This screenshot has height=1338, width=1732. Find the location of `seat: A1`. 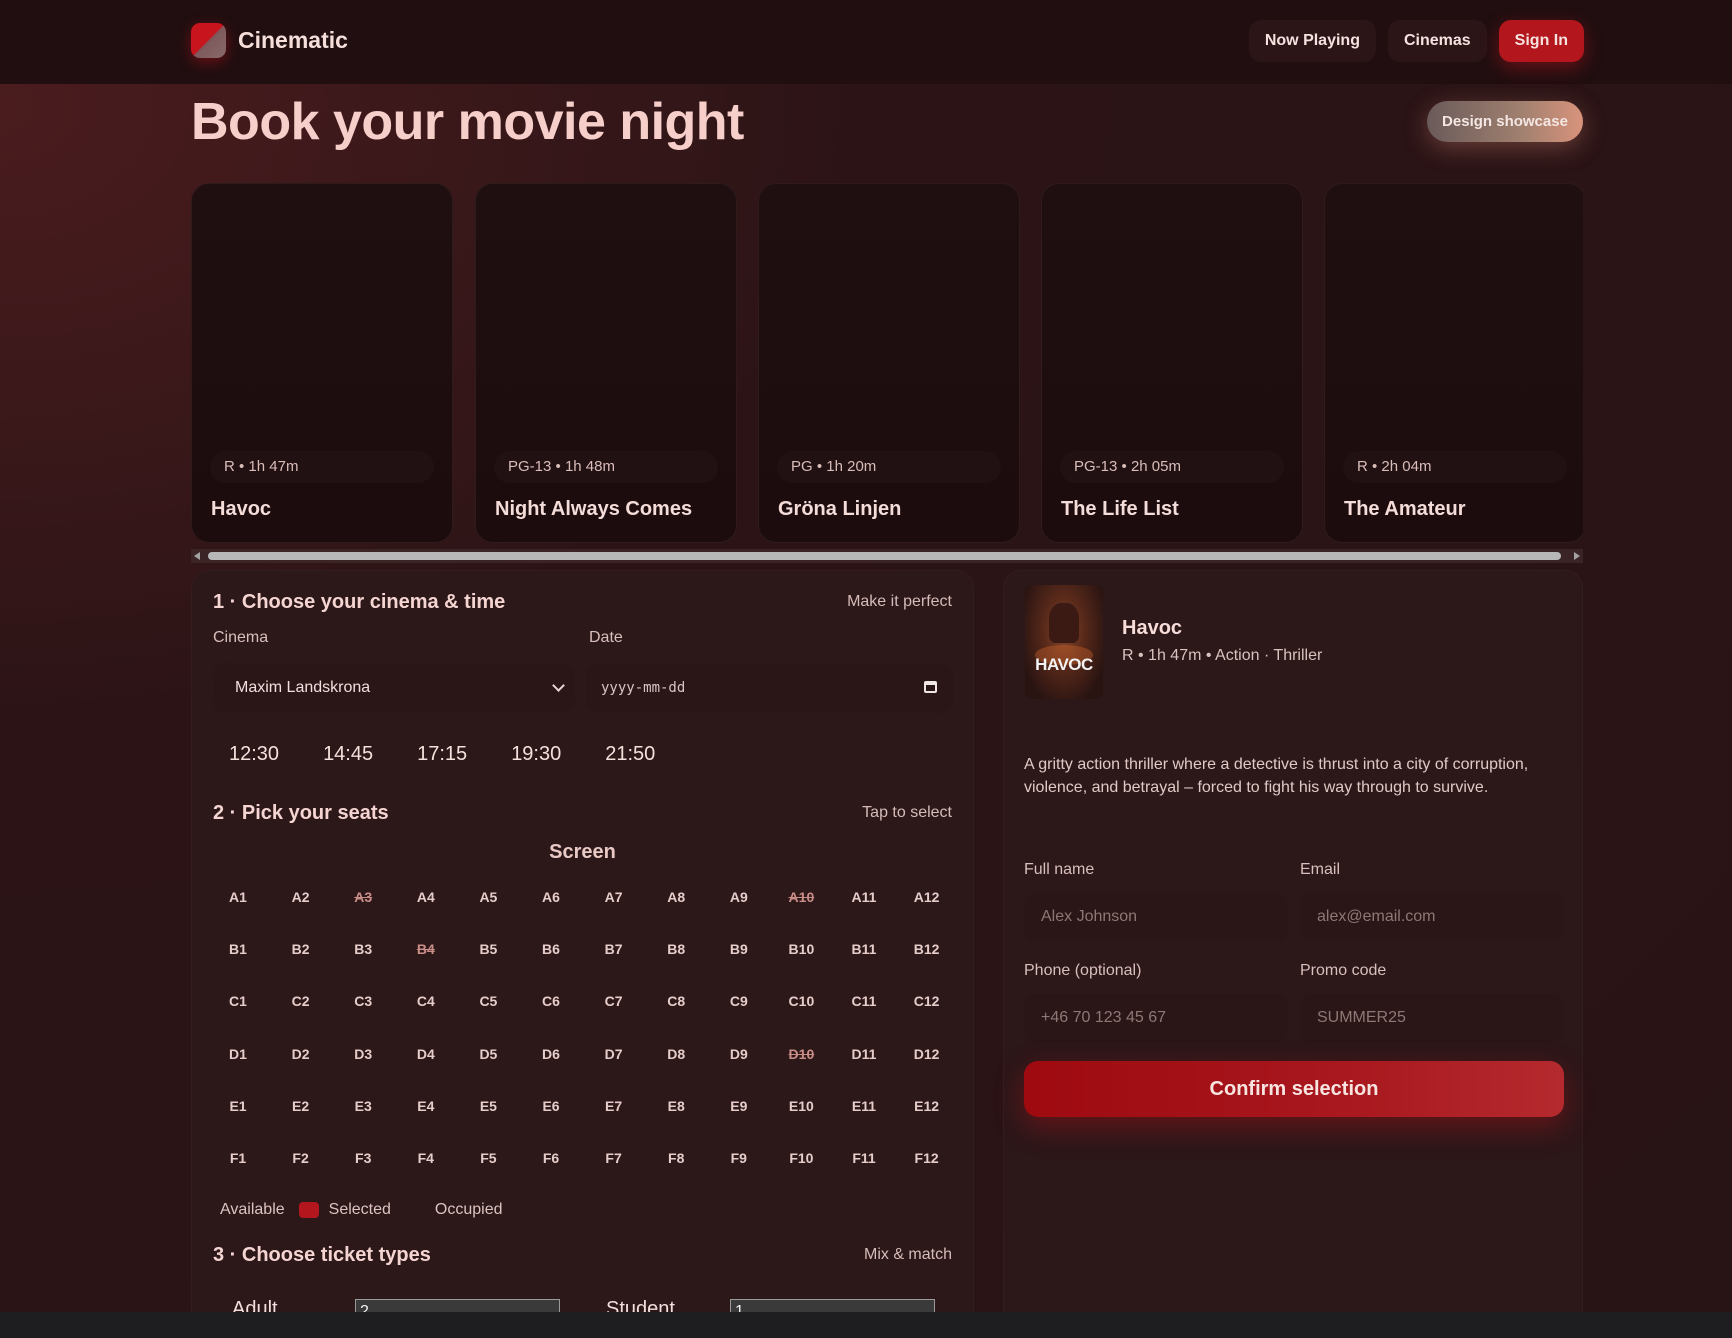

seat: A1 is located at coordinates (238, 897).